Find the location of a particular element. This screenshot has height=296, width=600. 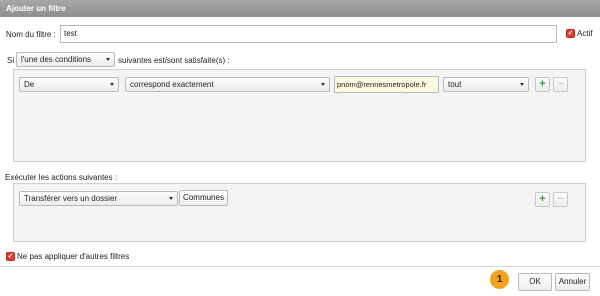

add-action-button: + is located at coordinates (542, 199).